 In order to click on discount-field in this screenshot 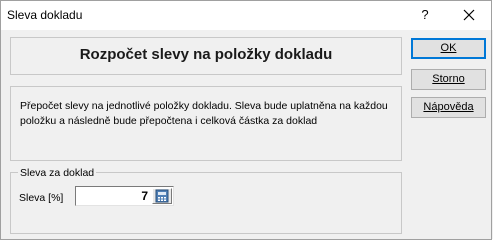, I will do `click(124, 196)`.